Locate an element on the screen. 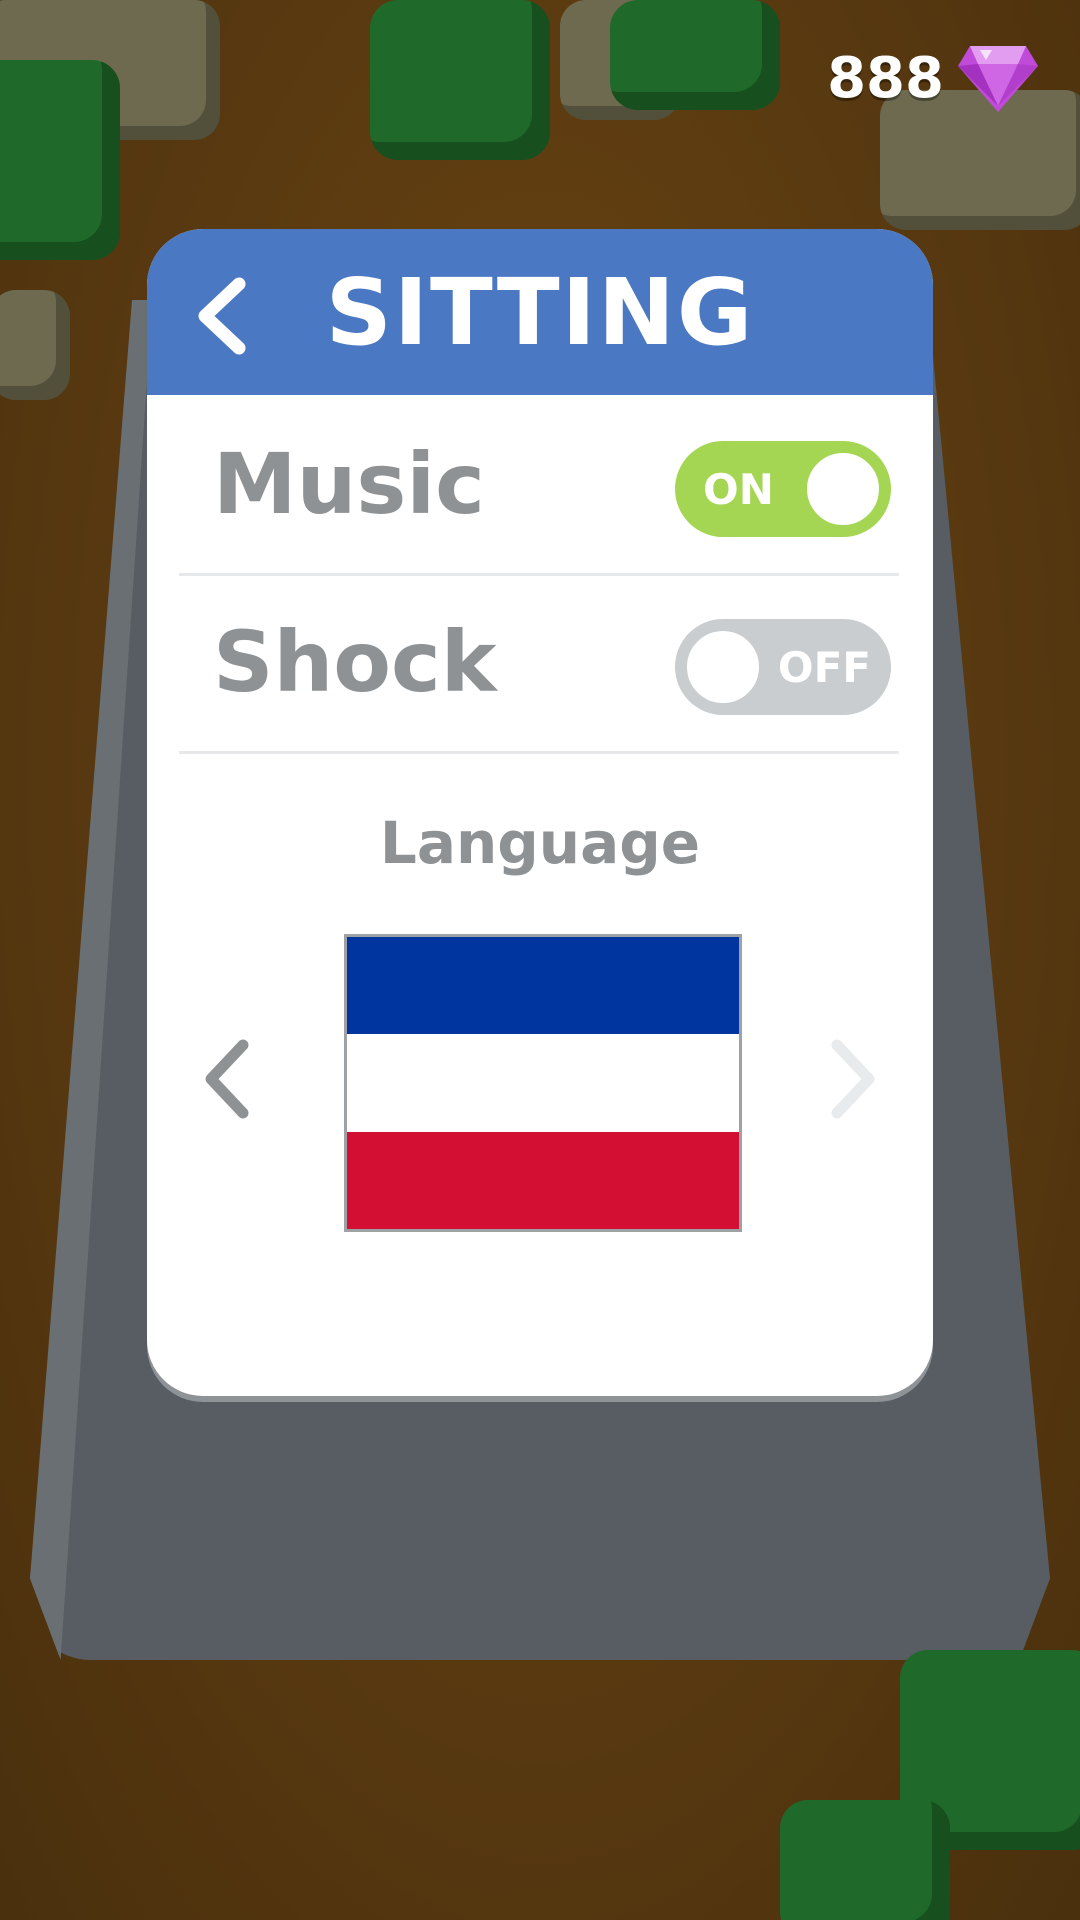 This screenshot has width=1080, height=1920. language-label: Language is located at coordinates (540, 843).